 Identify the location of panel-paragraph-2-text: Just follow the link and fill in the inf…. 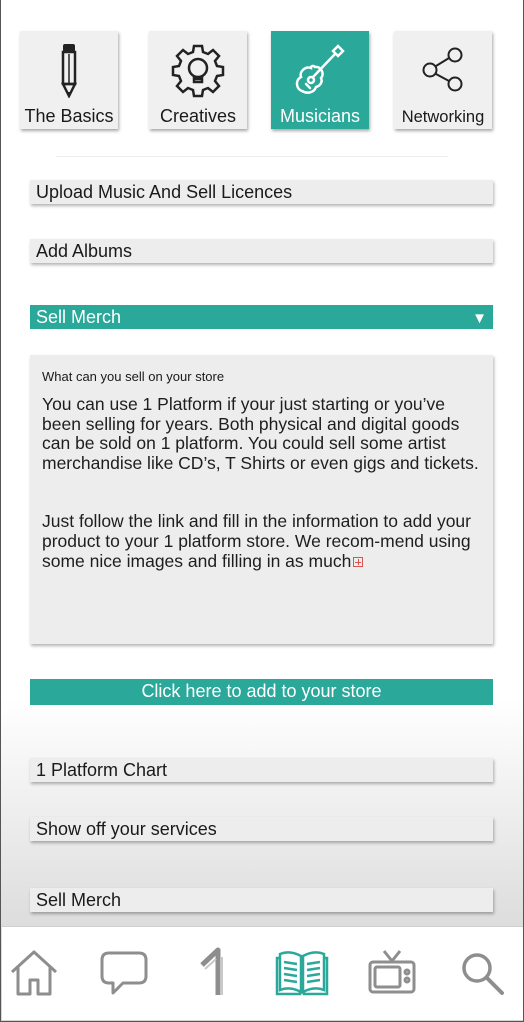
(256, 541).